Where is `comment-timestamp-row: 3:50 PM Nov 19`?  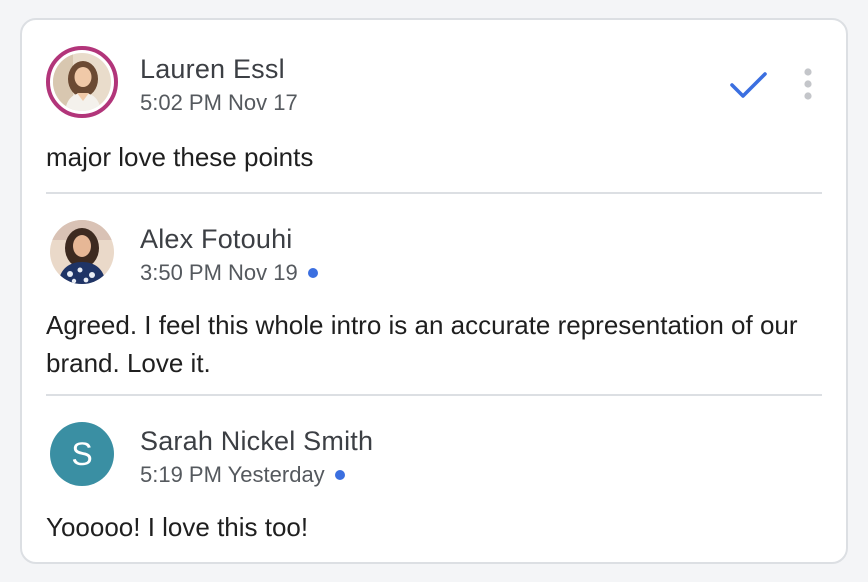 comment-timestamp-row: 3:50 PM Nov 19 is located at coordinates (229, 273).